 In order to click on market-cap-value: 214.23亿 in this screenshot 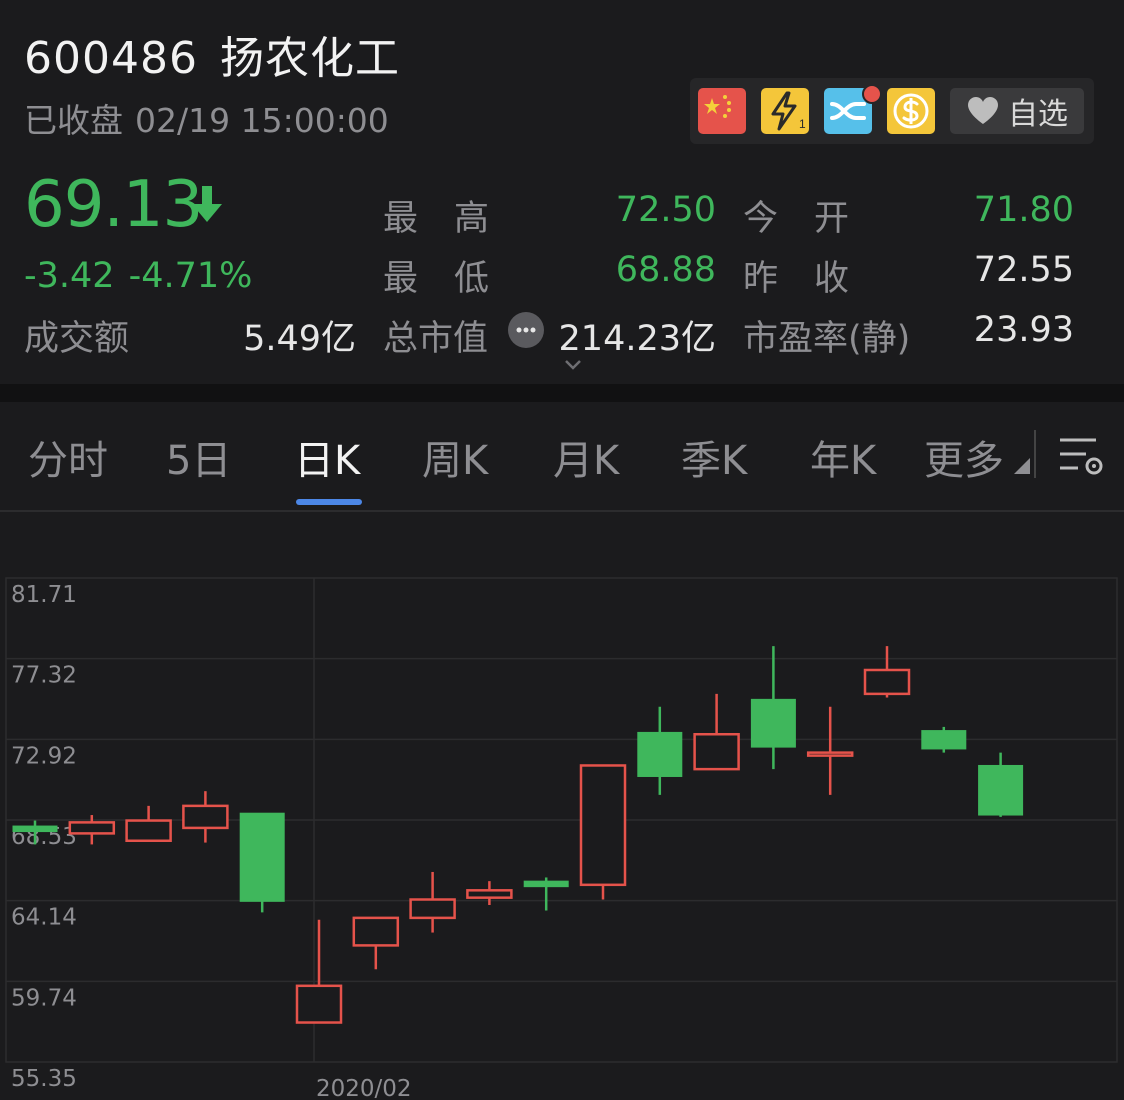, I will do `click(637, 339)`.